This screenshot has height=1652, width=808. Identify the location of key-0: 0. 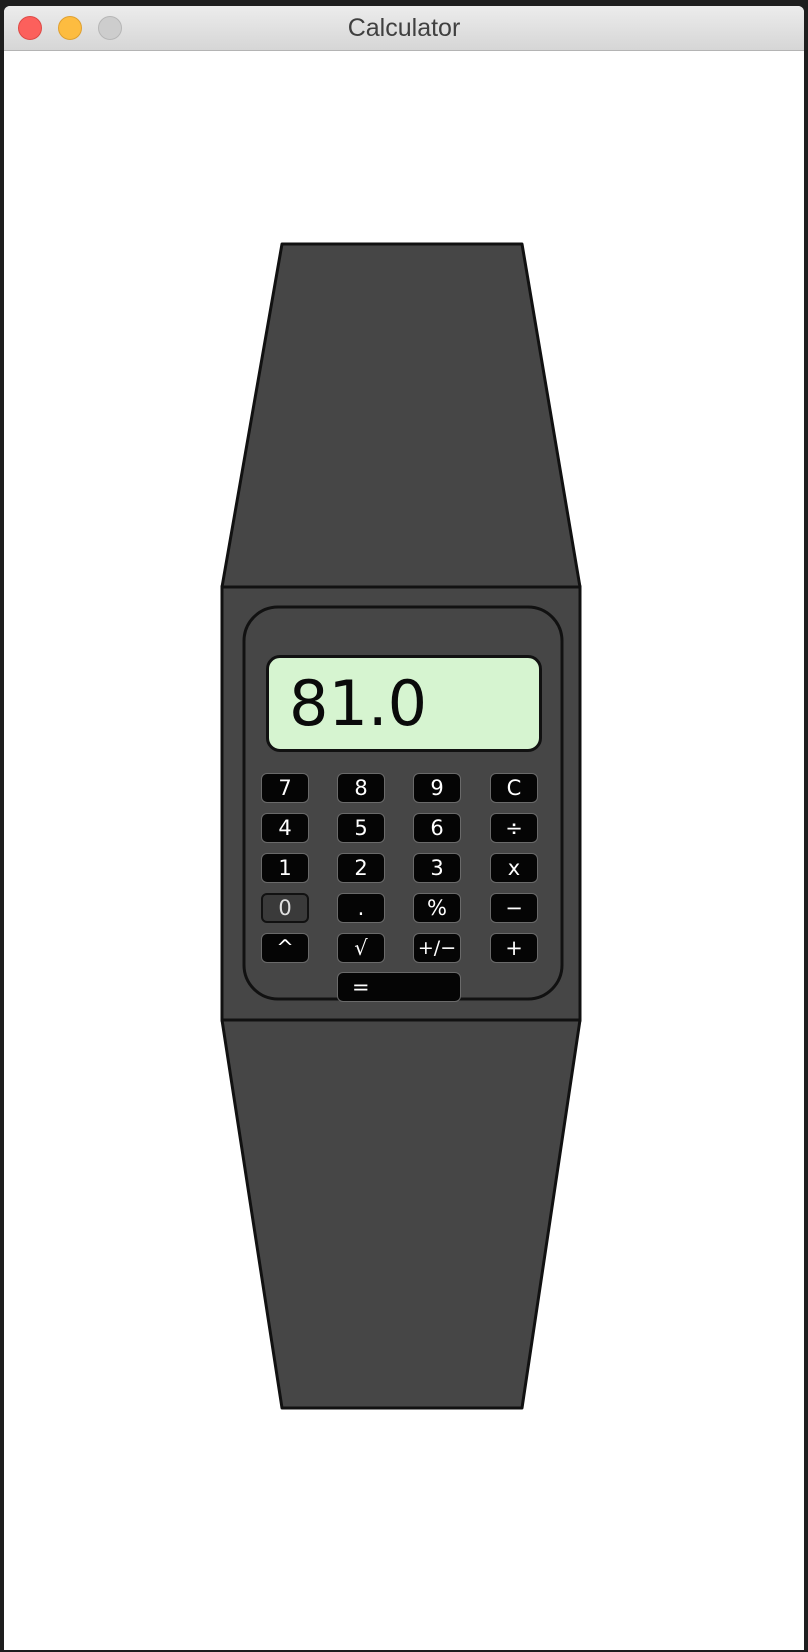
(285, 908).